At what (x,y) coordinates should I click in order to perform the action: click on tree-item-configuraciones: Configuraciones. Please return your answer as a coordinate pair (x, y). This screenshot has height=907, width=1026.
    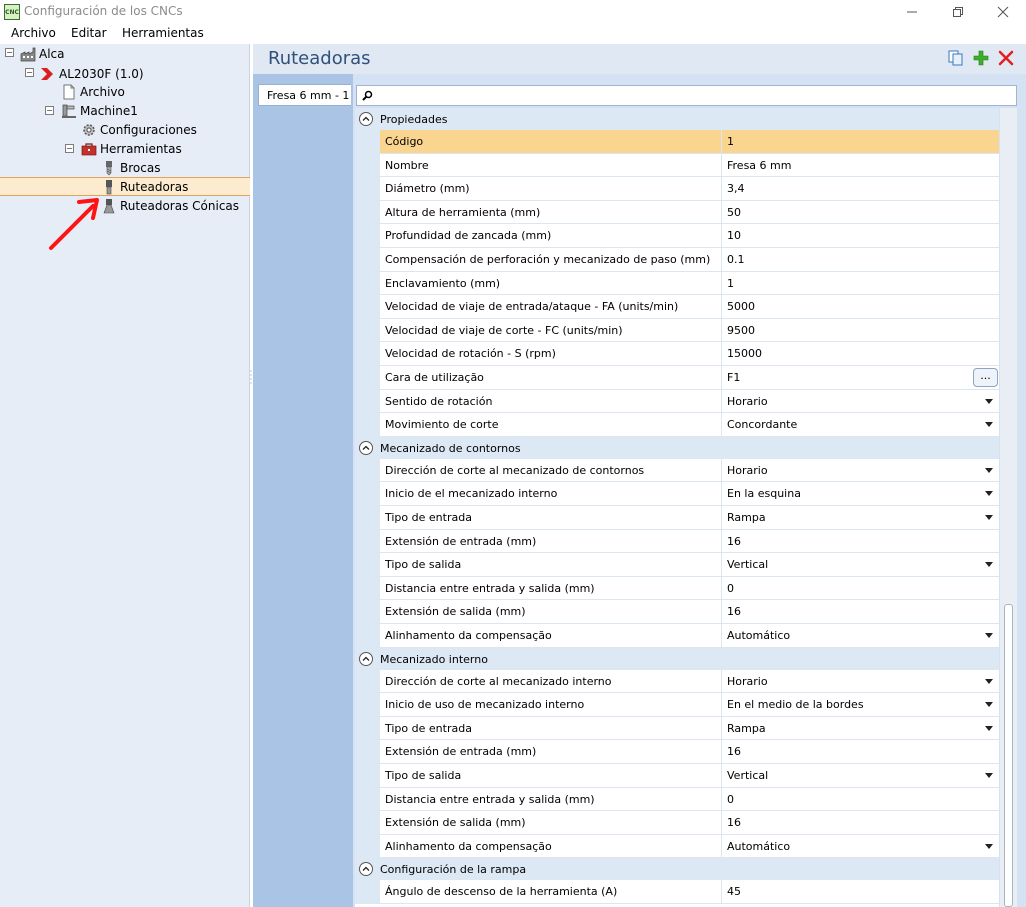
    Looking at the image, I should click on (139, 129).